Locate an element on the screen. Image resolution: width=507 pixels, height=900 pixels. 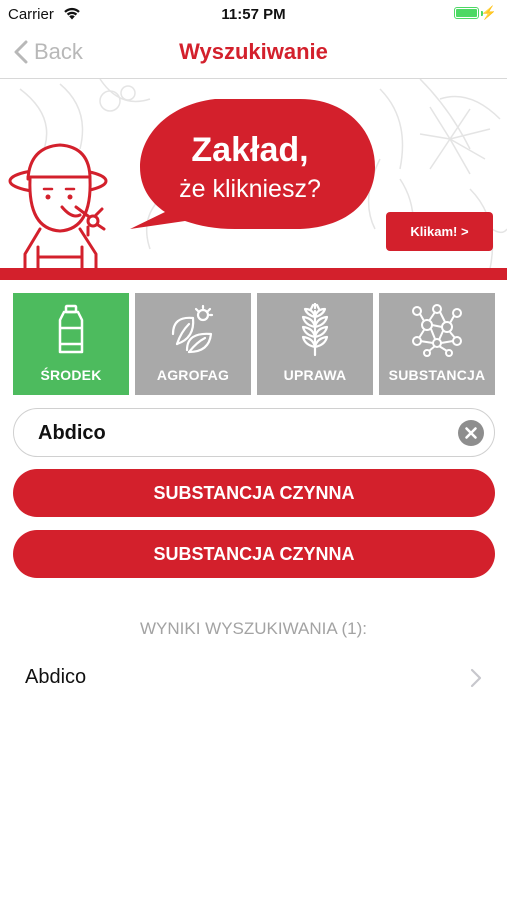
navigation-bar: Back Wyszukiwanie is located at coordinates (253, 53).